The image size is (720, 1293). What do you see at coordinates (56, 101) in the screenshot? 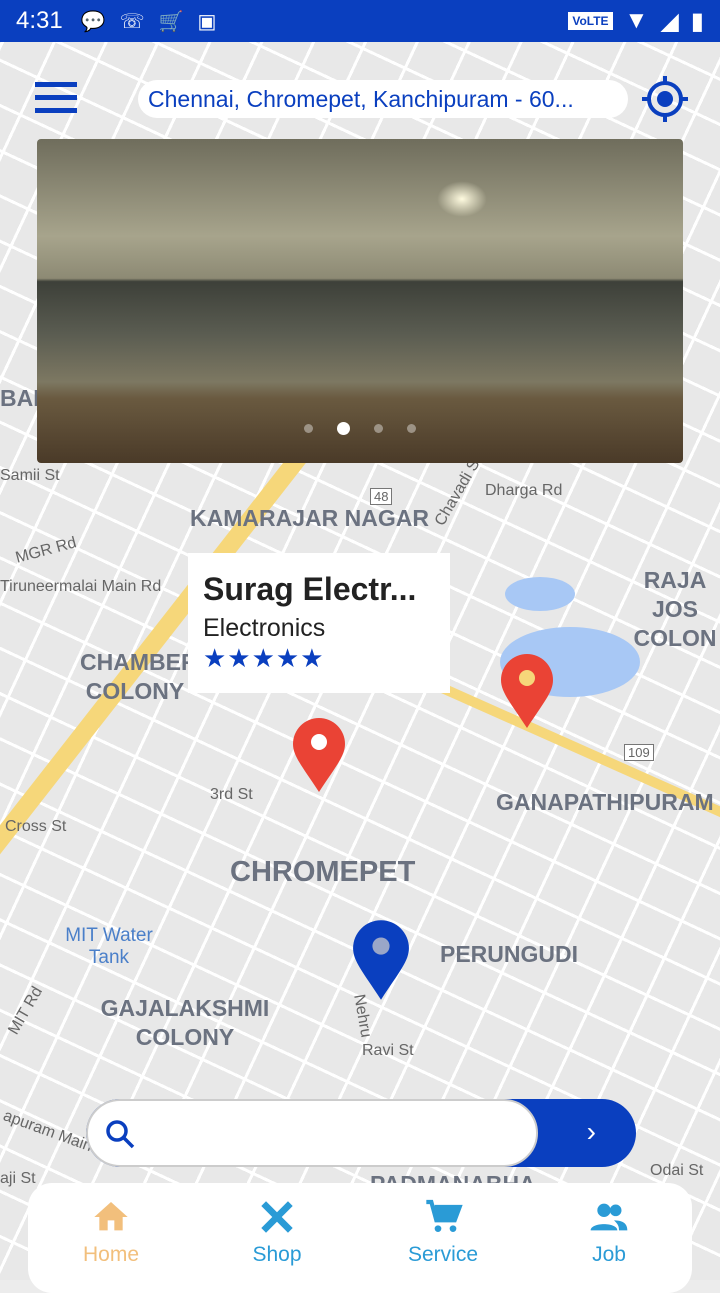
I see `menu-button` at bounding box center [56, 101].